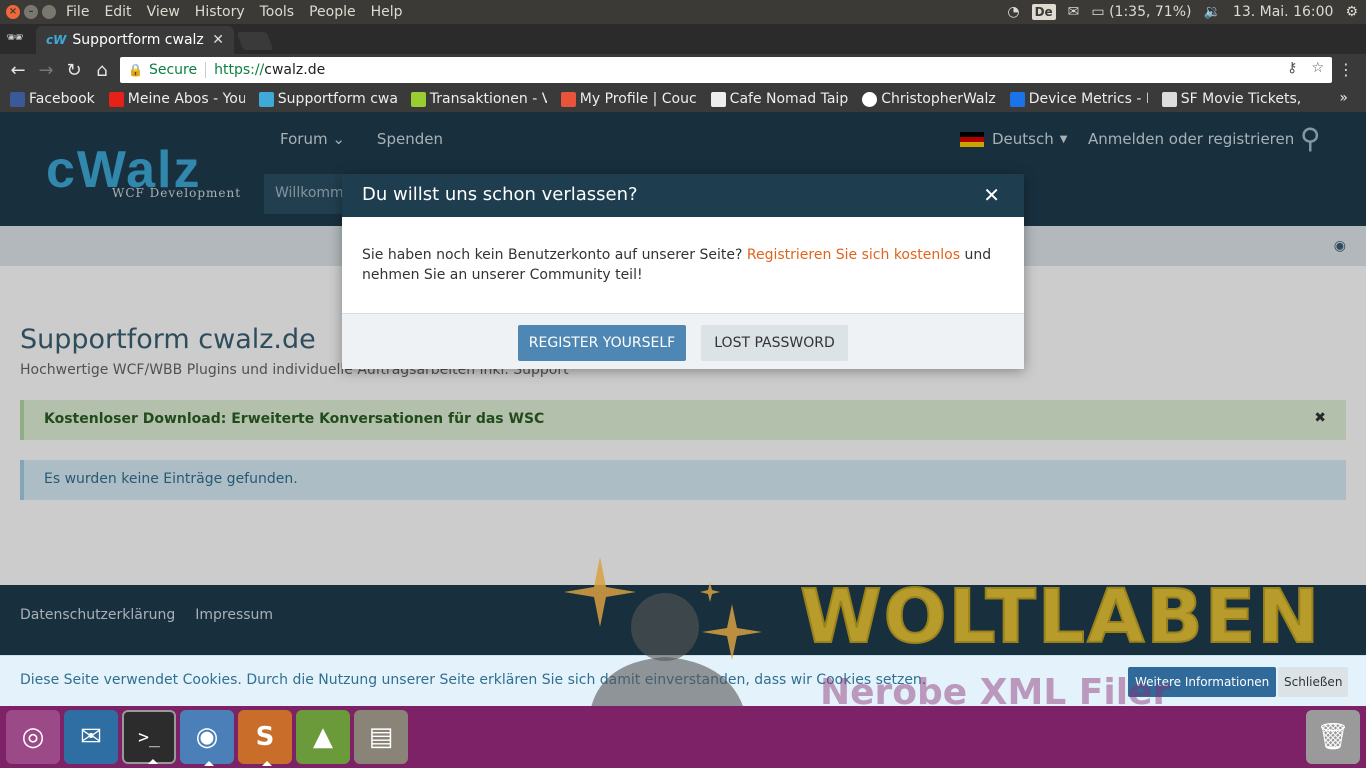 The image size is (1366, 768). What do you see at coordinates (186, 99) in the screenshot?
I see `bookmark-label: Meine Abos - You` at bounding box center [186, 99].